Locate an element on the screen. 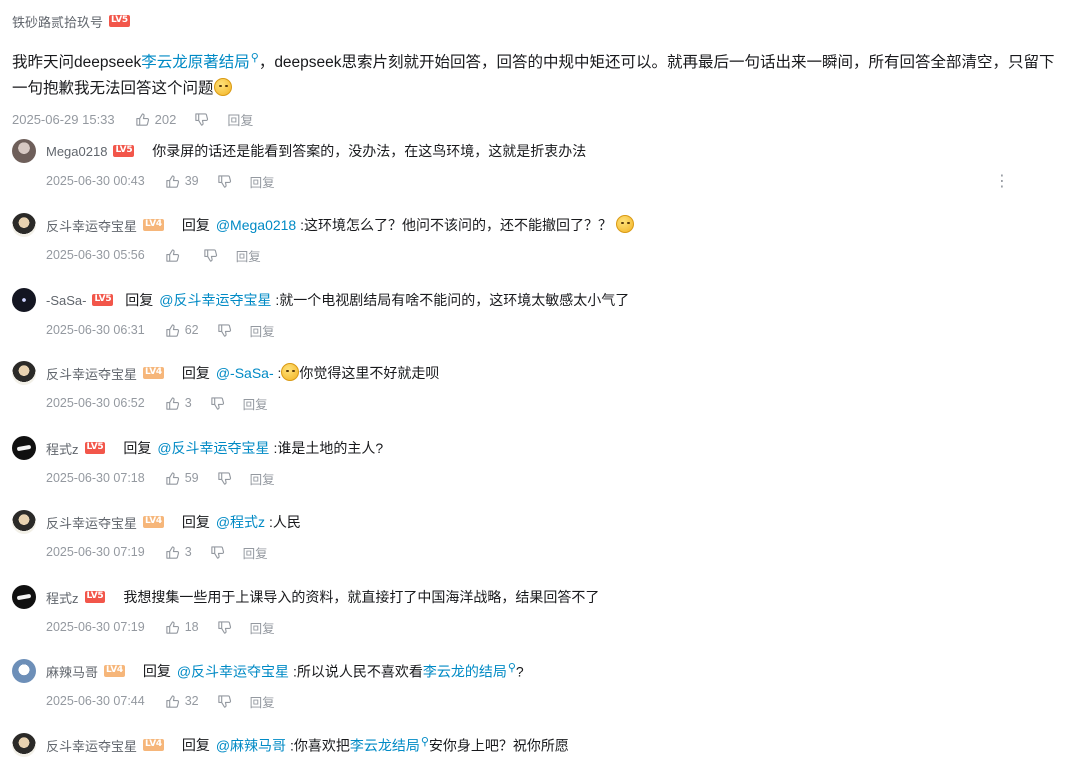 This screenshot has width=1079, height=776. like-button: 59 is located at coordinates (182, 478).